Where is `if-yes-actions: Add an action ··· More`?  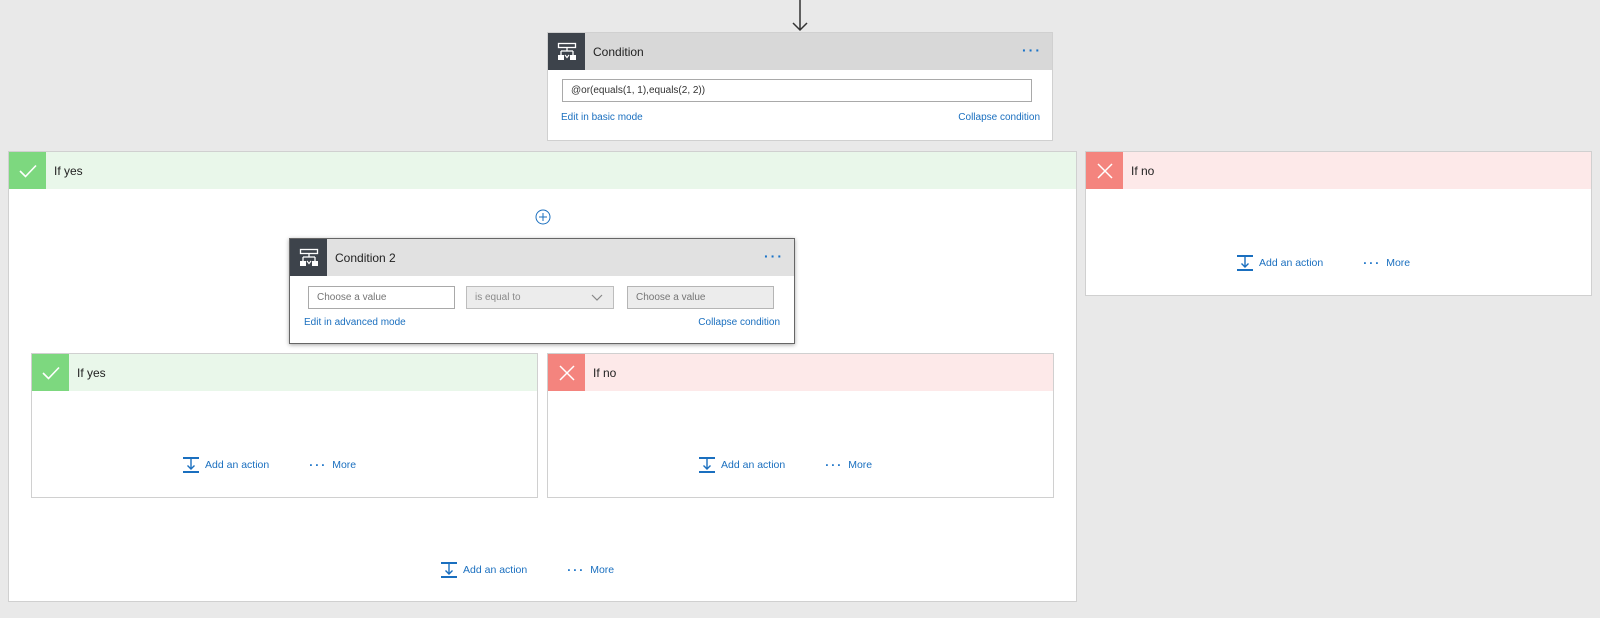
if-yes-actions: Add an action ··· More is located at coordinates (527, 570).